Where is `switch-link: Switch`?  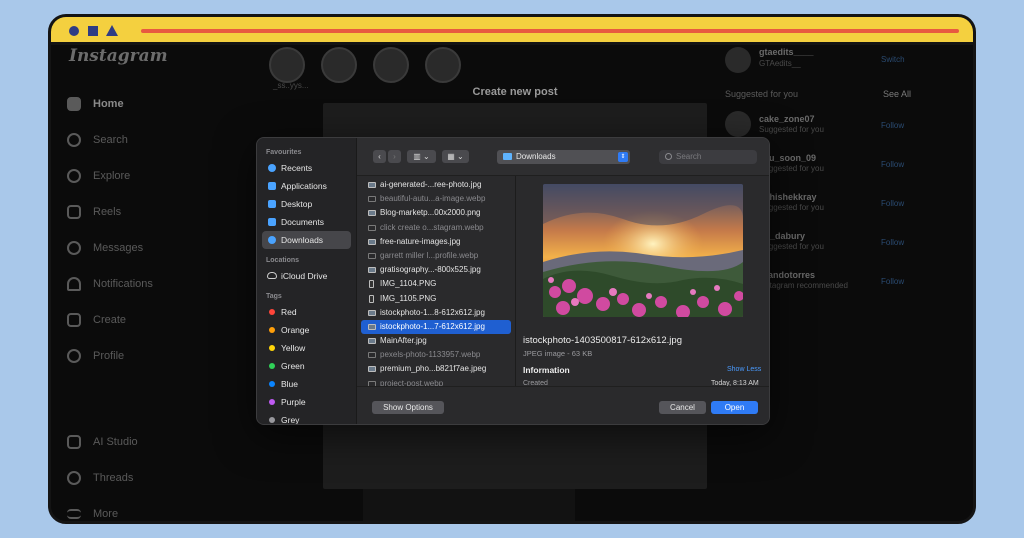 switch-link: Switch is located at coordinates (893, 59).